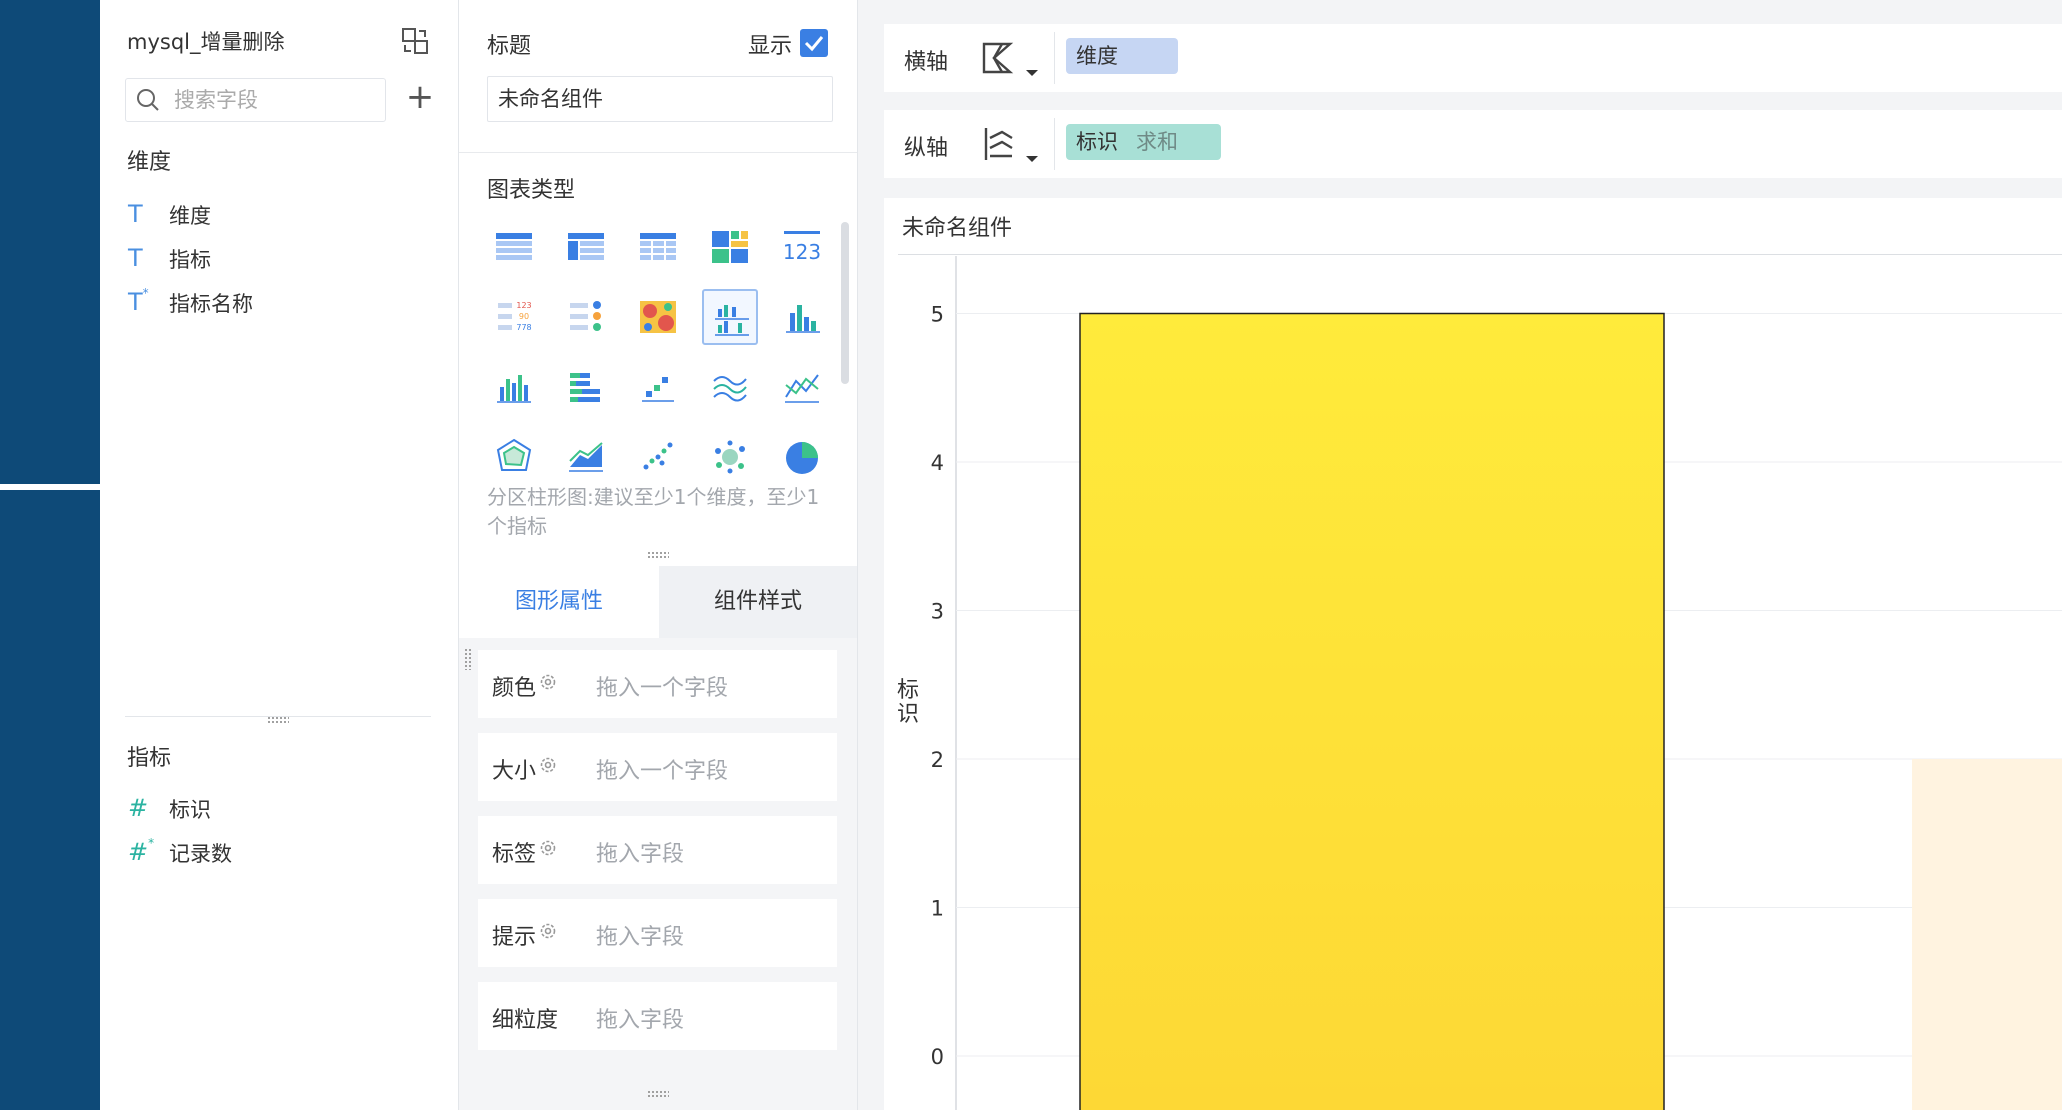  I want to click on group-table-icon, so click(586, 247).